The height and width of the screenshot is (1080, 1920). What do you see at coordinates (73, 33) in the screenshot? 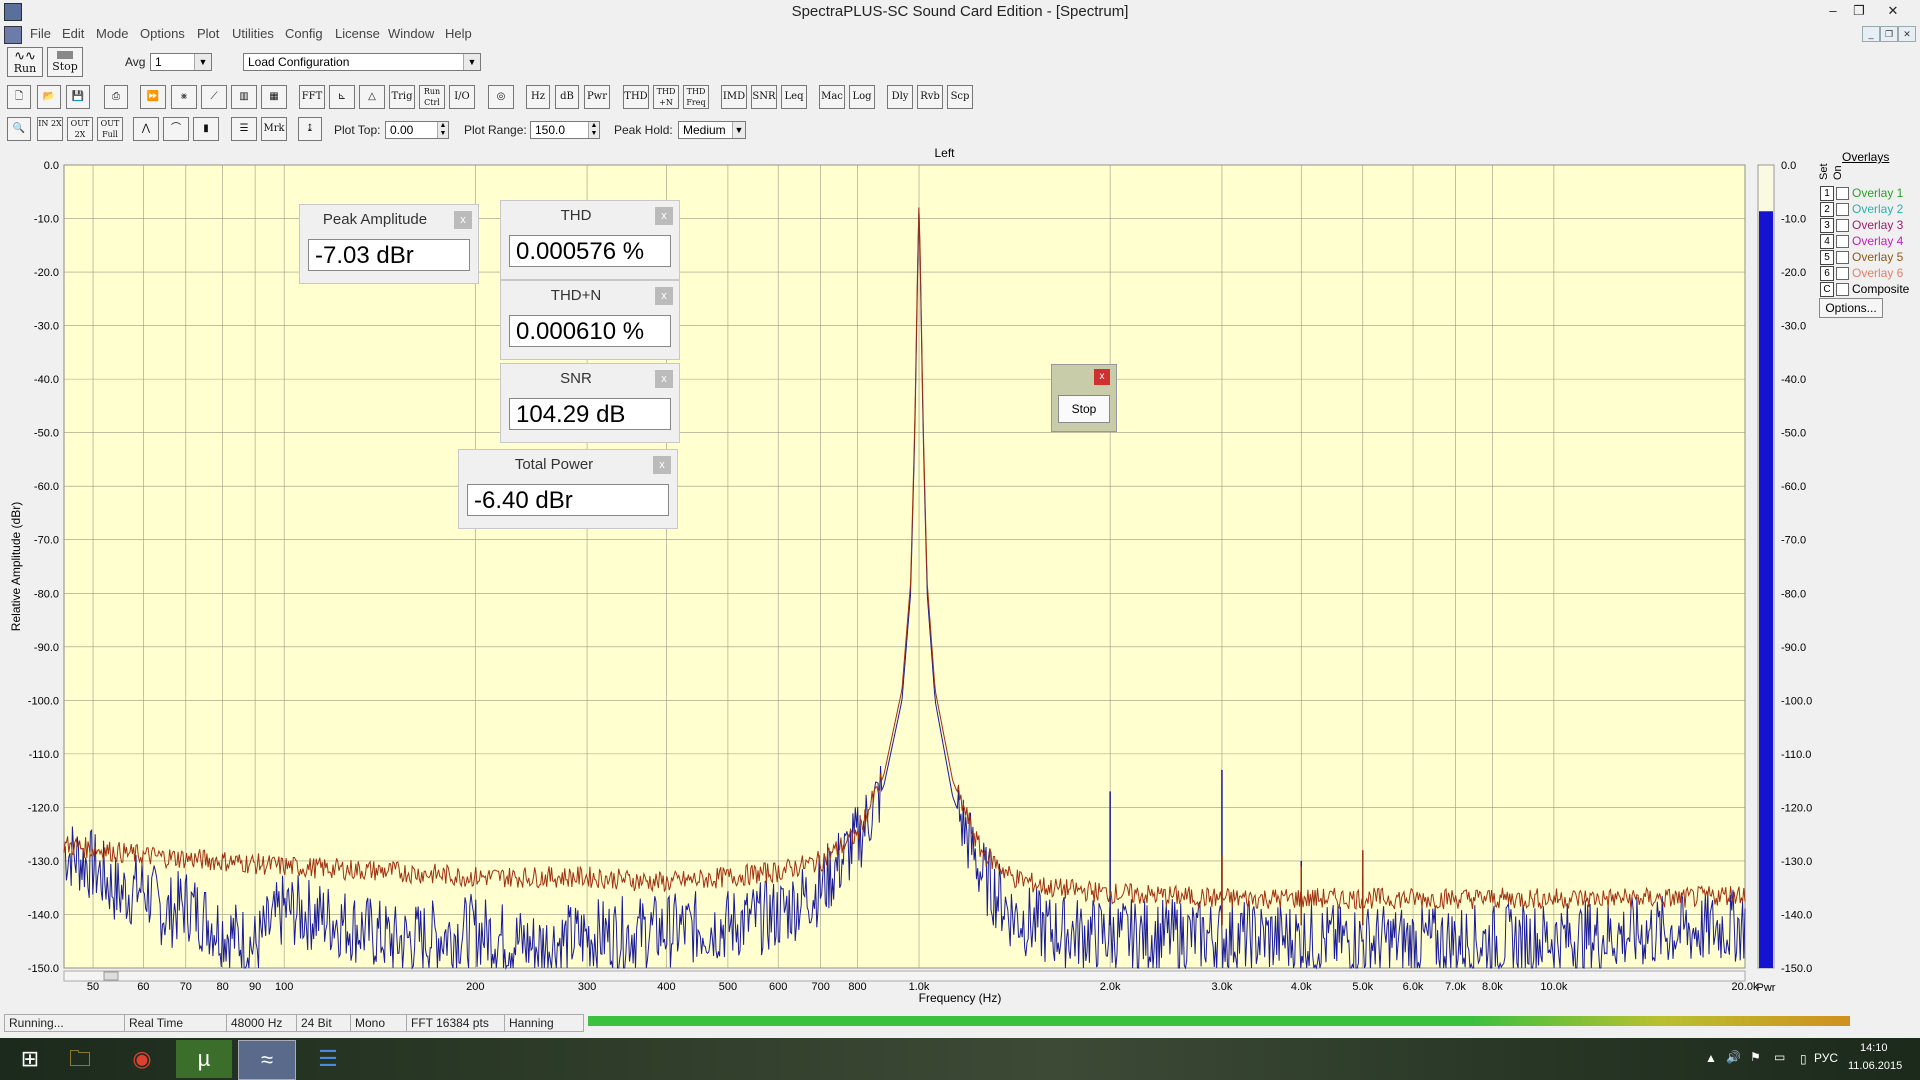
I see `menu-edit: Edit` at bounding box center [73, 33].